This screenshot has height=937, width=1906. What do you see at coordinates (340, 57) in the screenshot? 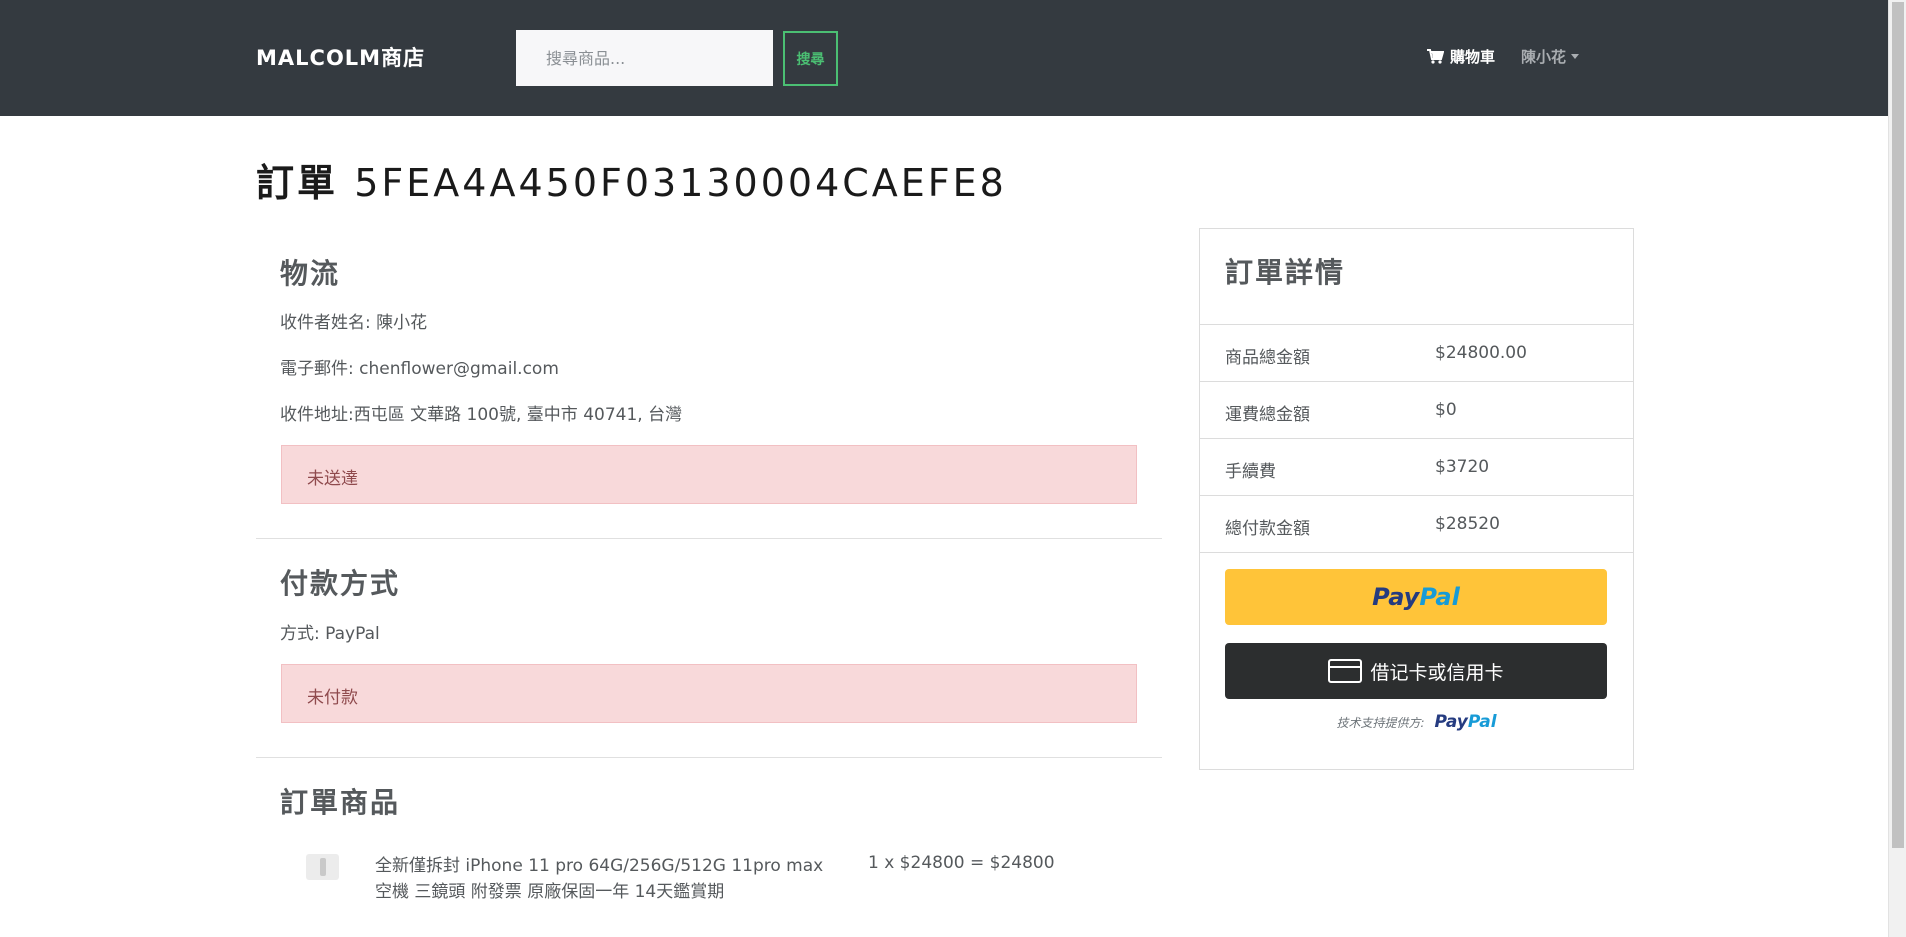
I see `brand-logo: MALCOLM商店` at bounding box center [340, 57].